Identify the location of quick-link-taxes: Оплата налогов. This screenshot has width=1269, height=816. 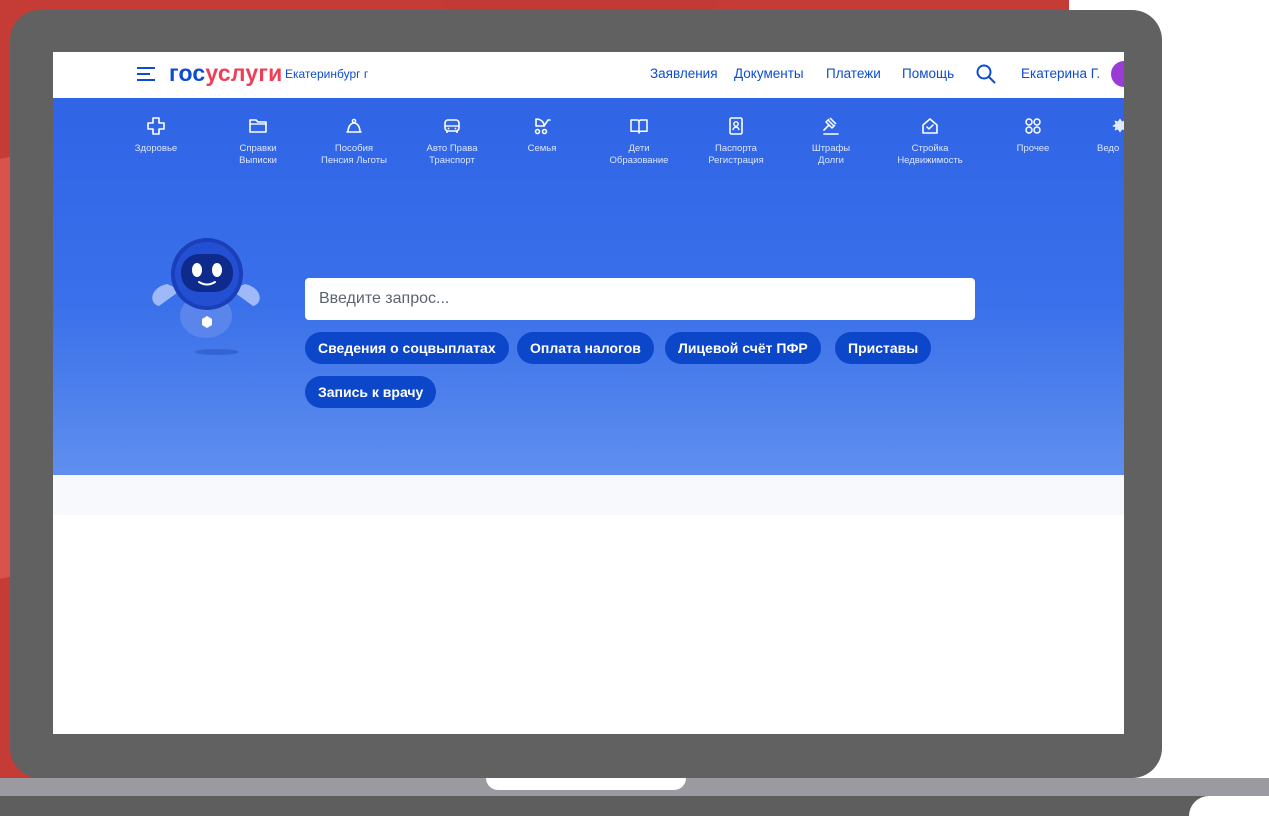
(585, 348).